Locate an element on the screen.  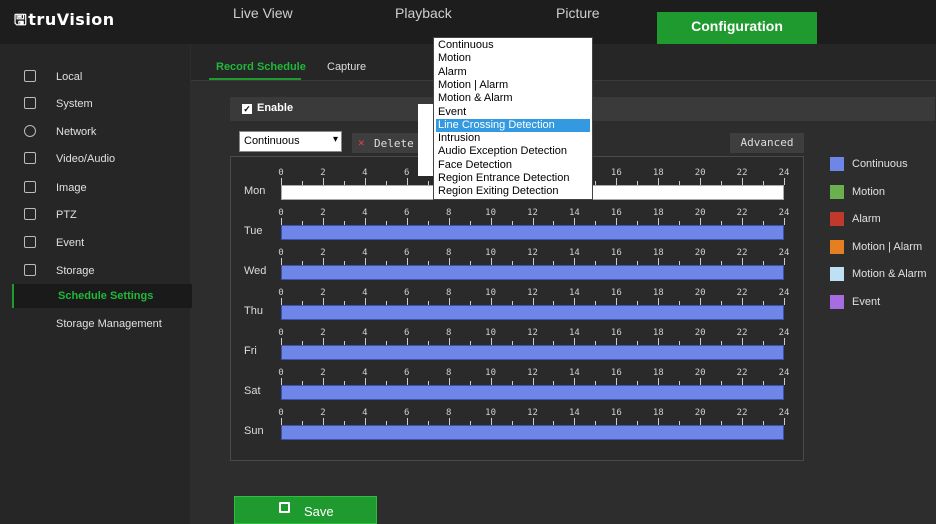
dropdown-option: Motion | Alarm is located at coordinates (513, 85).